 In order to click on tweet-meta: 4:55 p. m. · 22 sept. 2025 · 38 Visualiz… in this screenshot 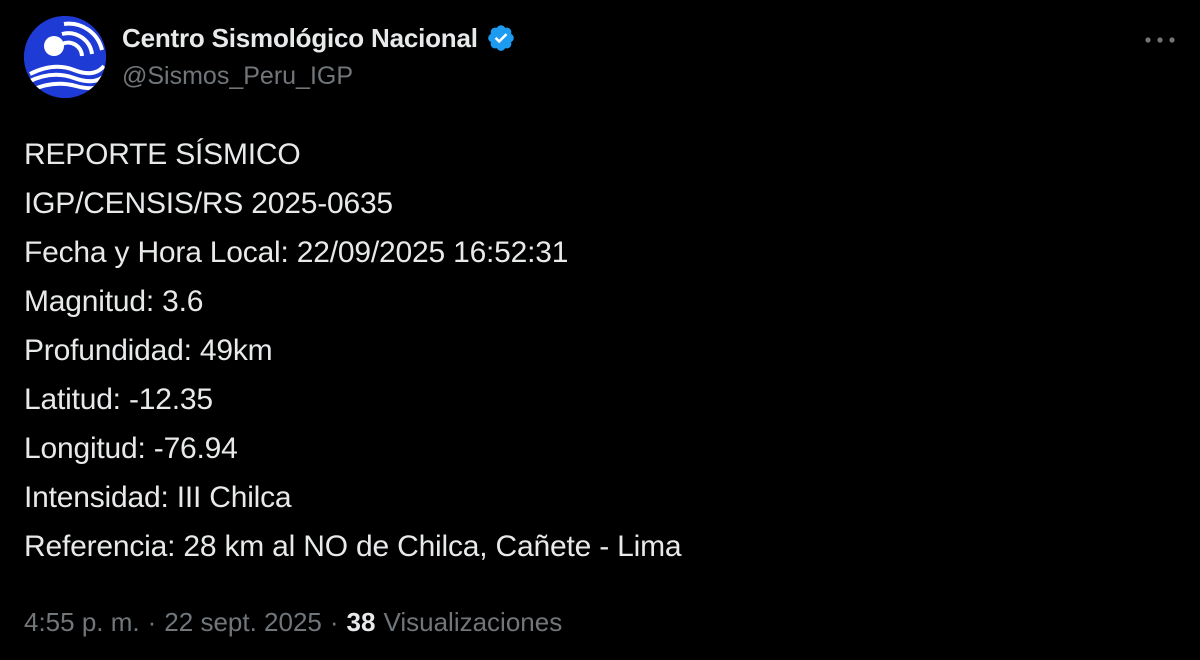, I will do `click(293, 622)`.